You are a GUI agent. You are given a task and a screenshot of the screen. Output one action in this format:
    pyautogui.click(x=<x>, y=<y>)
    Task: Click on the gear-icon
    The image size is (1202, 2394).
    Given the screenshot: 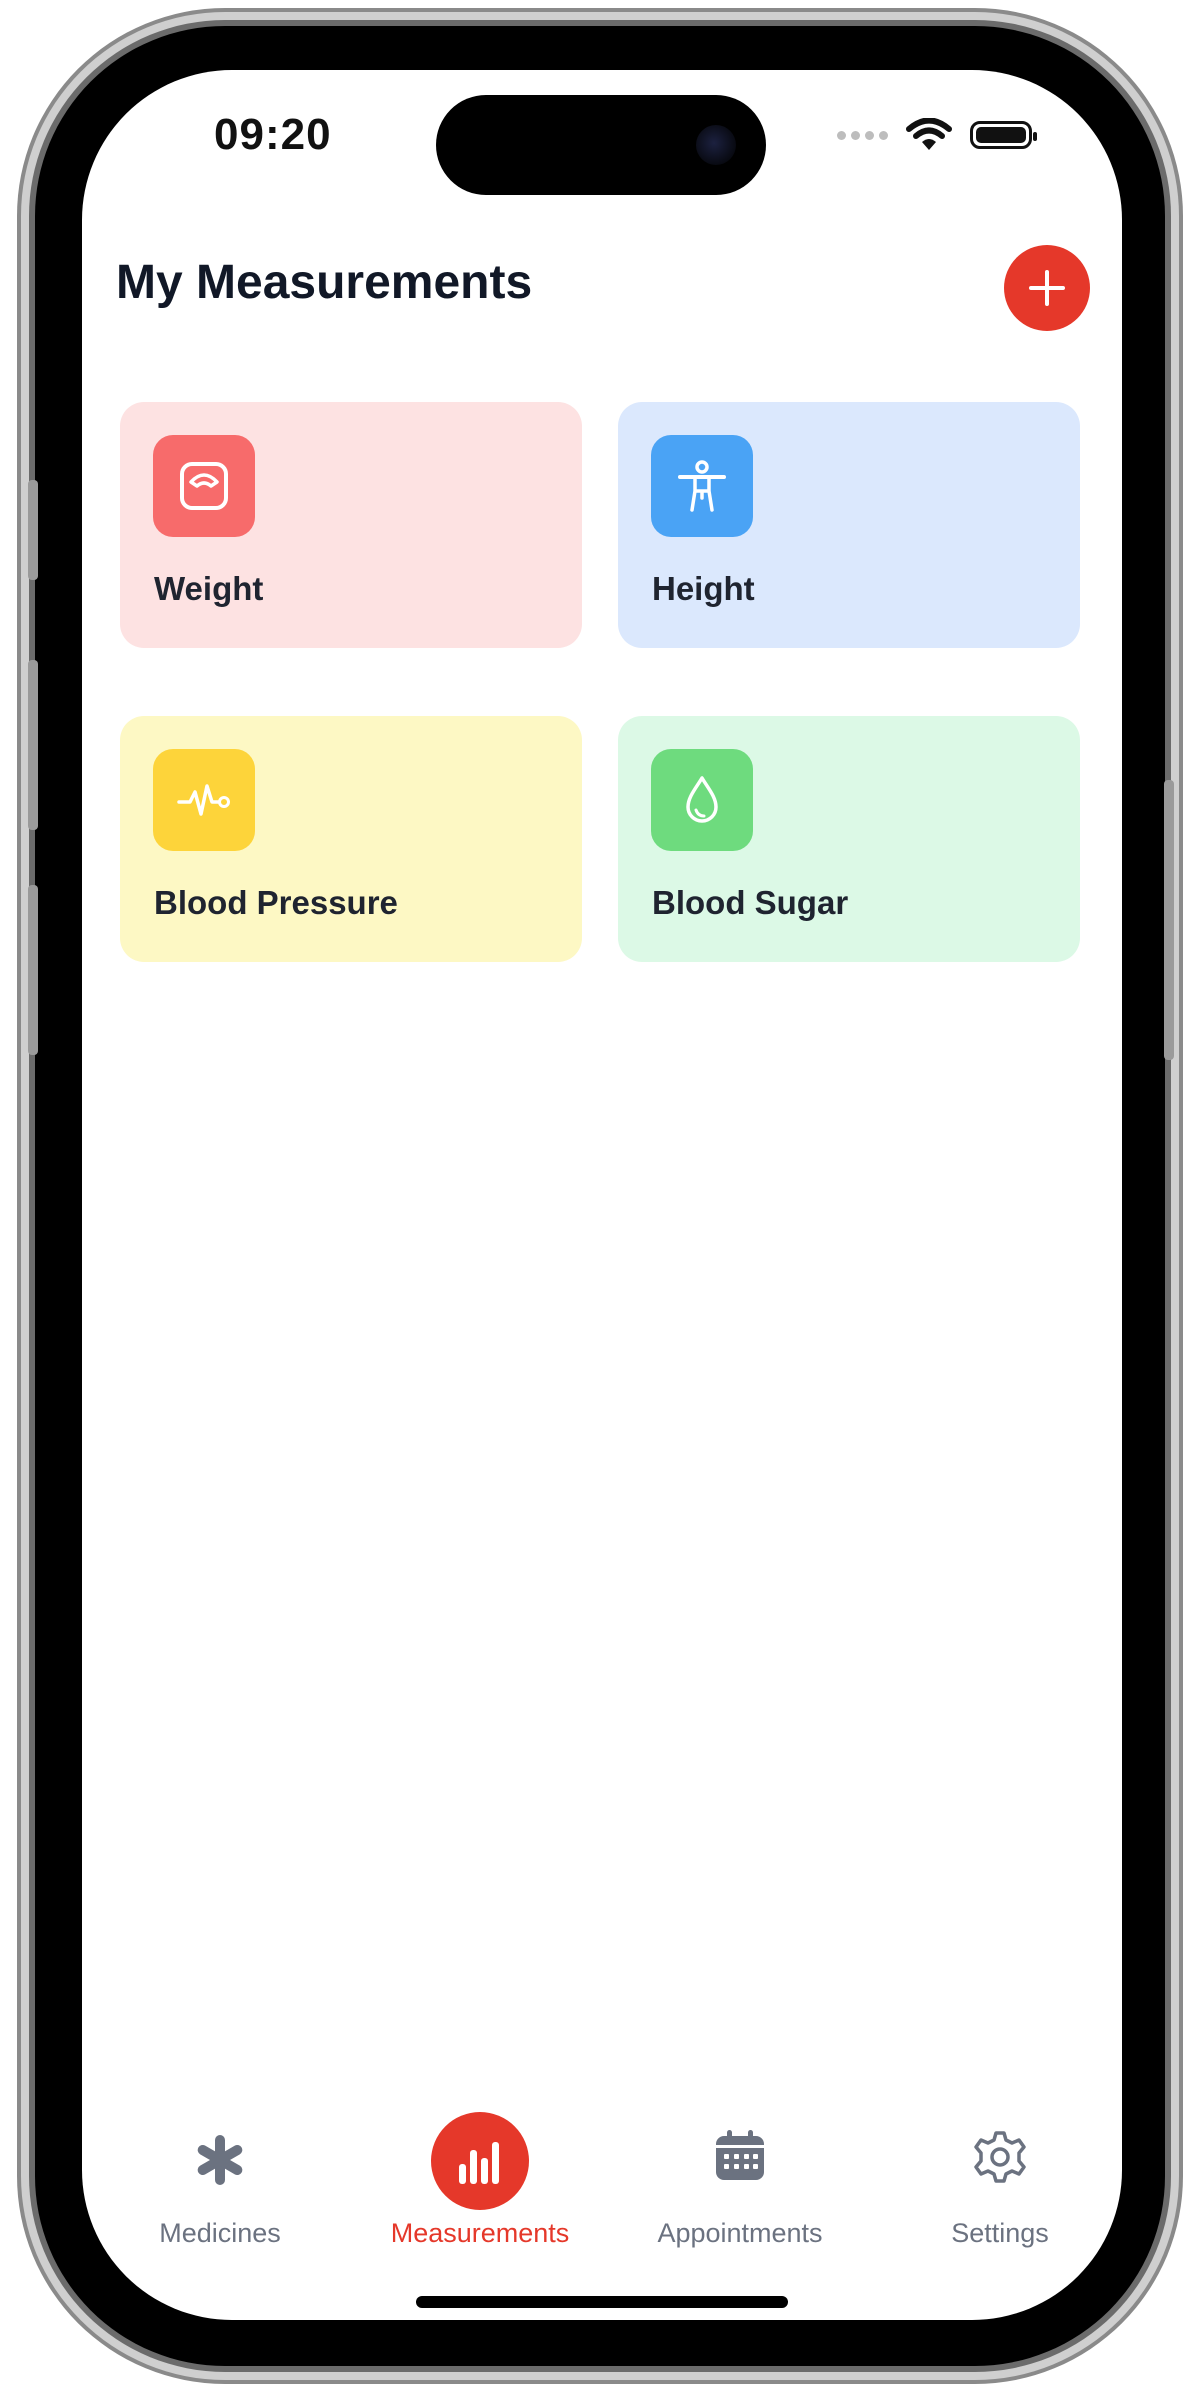 What is the action you would take?
    pyautogui.click(x=1000, y=2157)
    